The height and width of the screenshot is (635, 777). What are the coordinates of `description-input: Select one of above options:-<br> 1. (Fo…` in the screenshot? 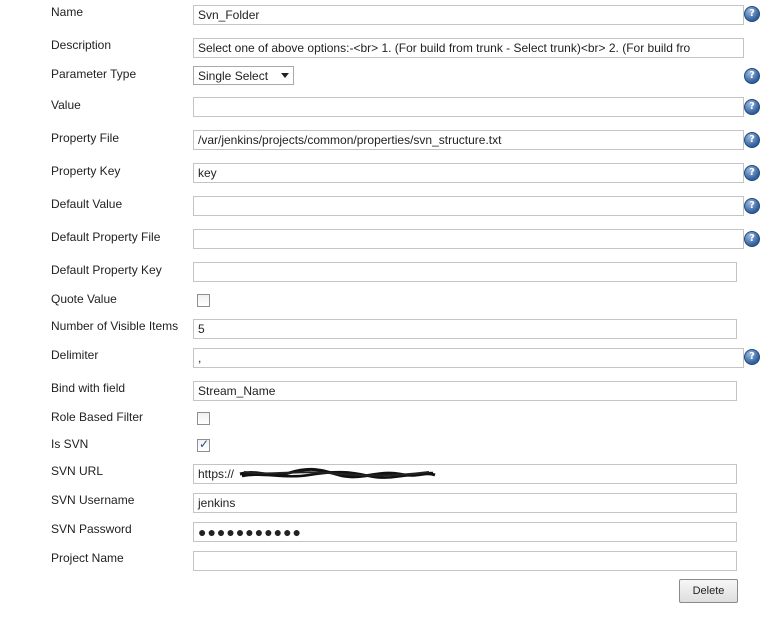 It's located at (468, 48).